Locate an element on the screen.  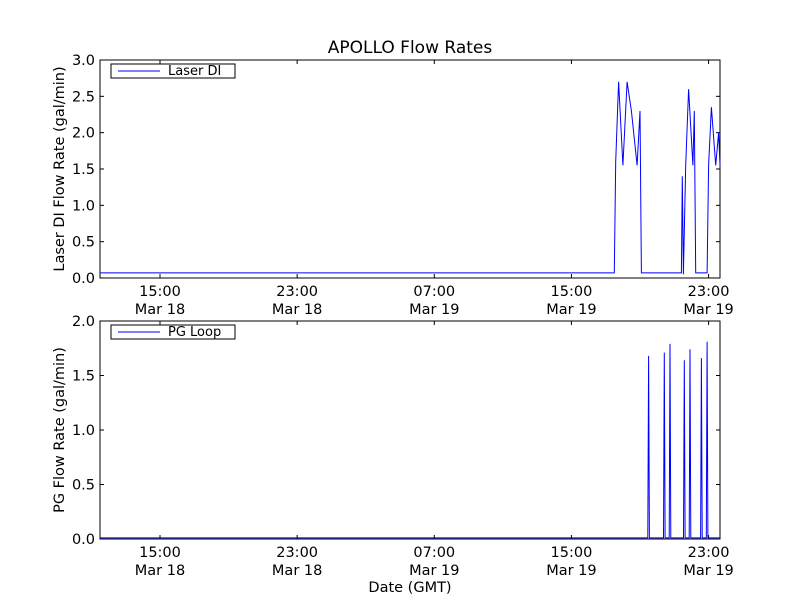
legend: Laser DI is located at coordinates (173, 71).